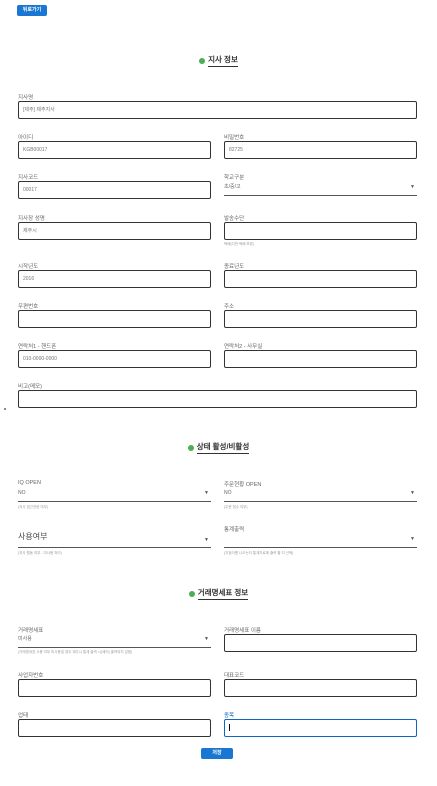 This screenshot has height=786, width=437. What do you see at coordinates (229, 307) in the screenshot?
I see `address-label: 주소` at bounding box center [229, 307].